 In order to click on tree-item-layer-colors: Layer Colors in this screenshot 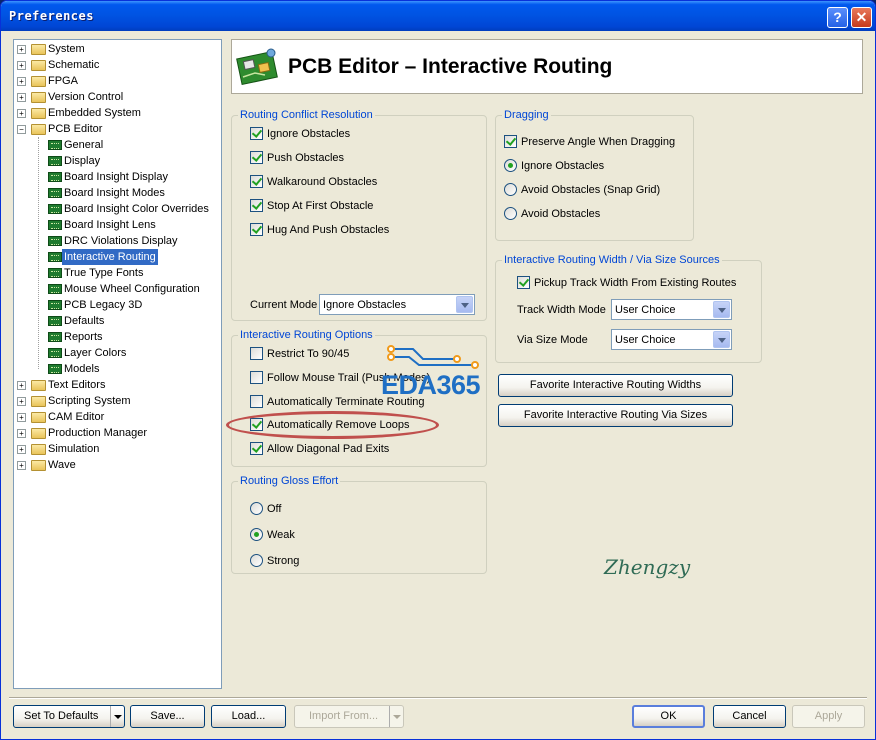, I will do `click(117, 353)`.